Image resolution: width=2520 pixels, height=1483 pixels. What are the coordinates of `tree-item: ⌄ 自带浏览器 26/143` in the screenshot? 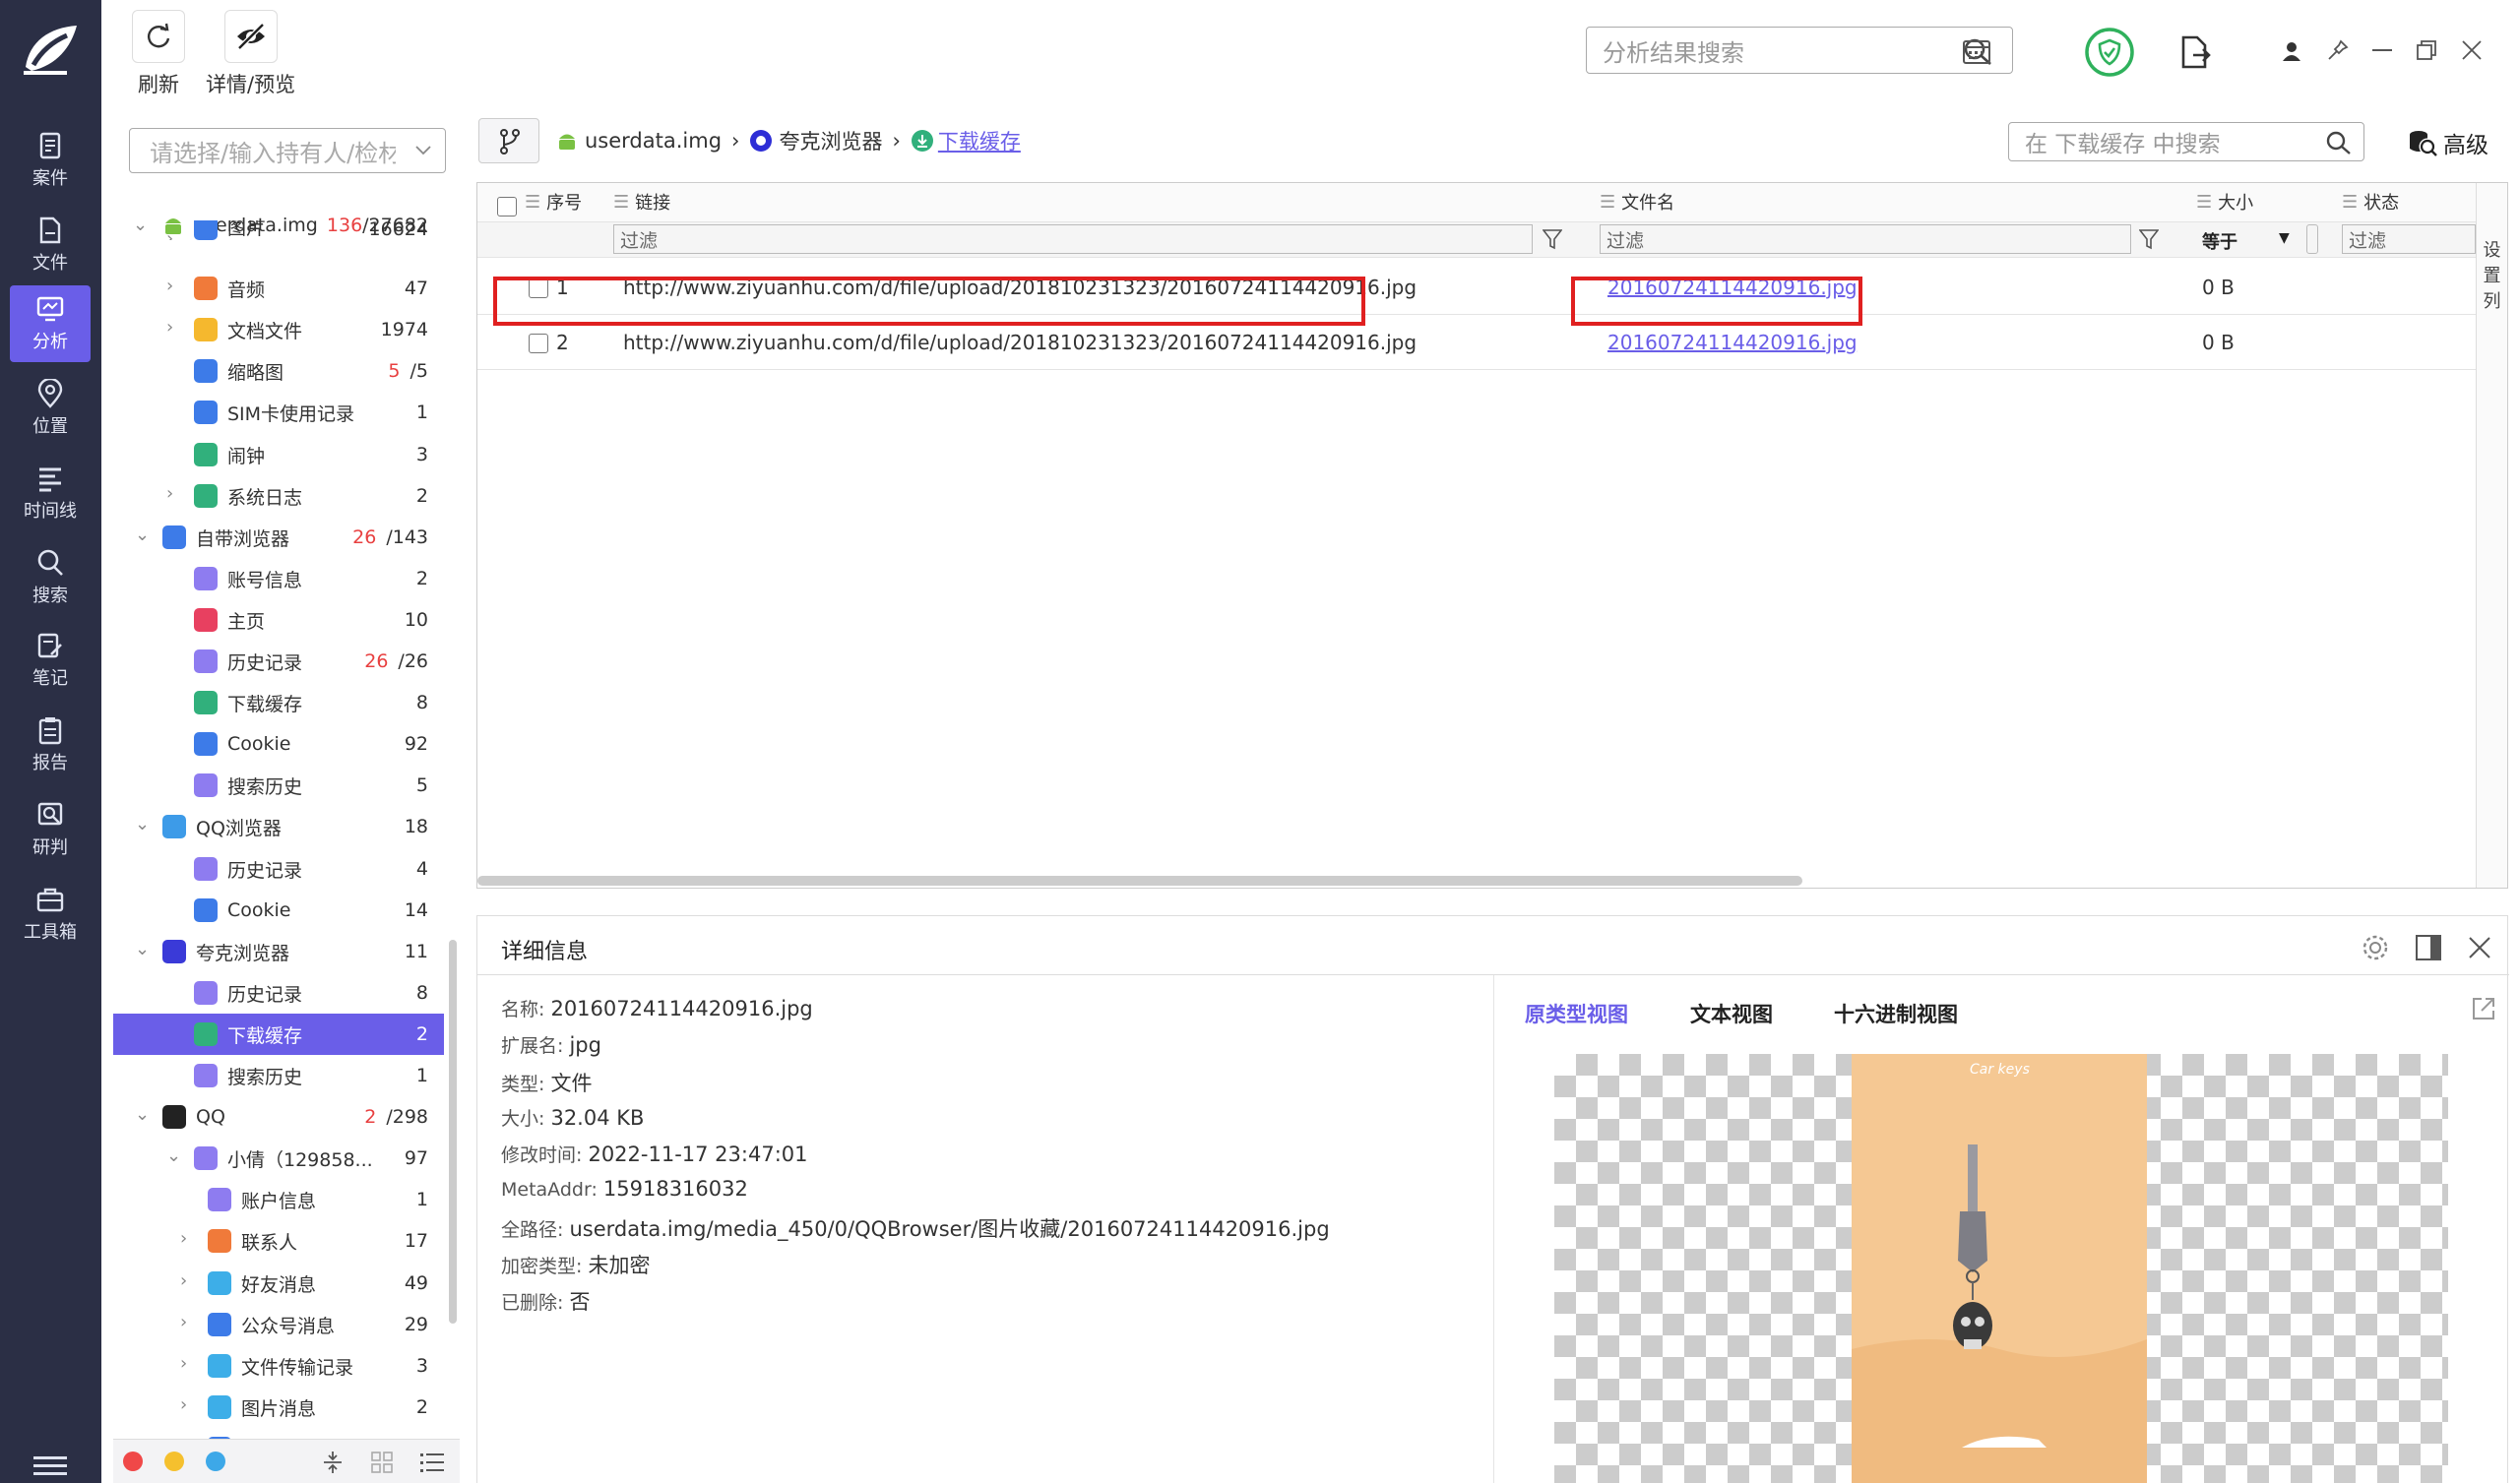 It's located at (278, 537).